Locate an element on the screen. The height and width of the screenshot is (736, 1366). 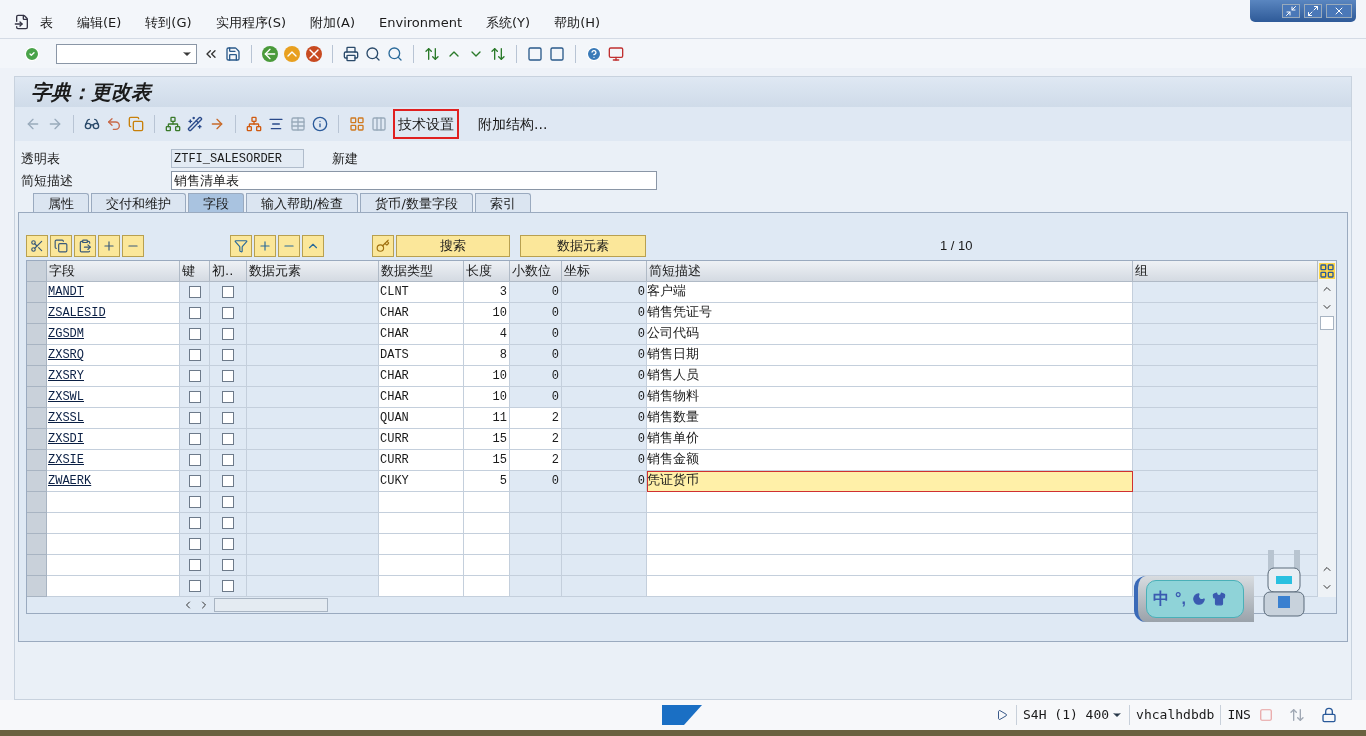
lock-icon is located at coordinates (1328, 715).